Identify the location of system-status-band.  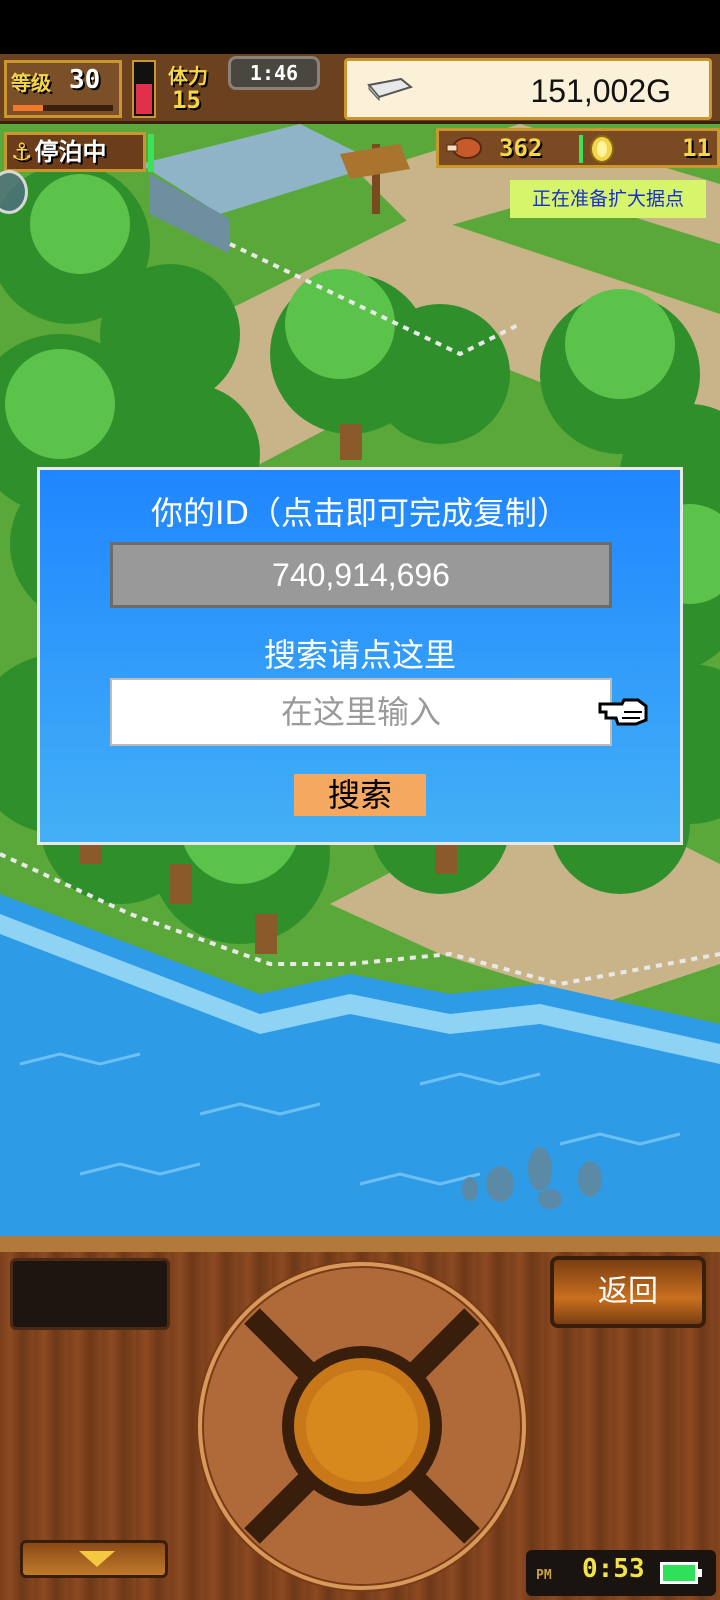
(360, 27).